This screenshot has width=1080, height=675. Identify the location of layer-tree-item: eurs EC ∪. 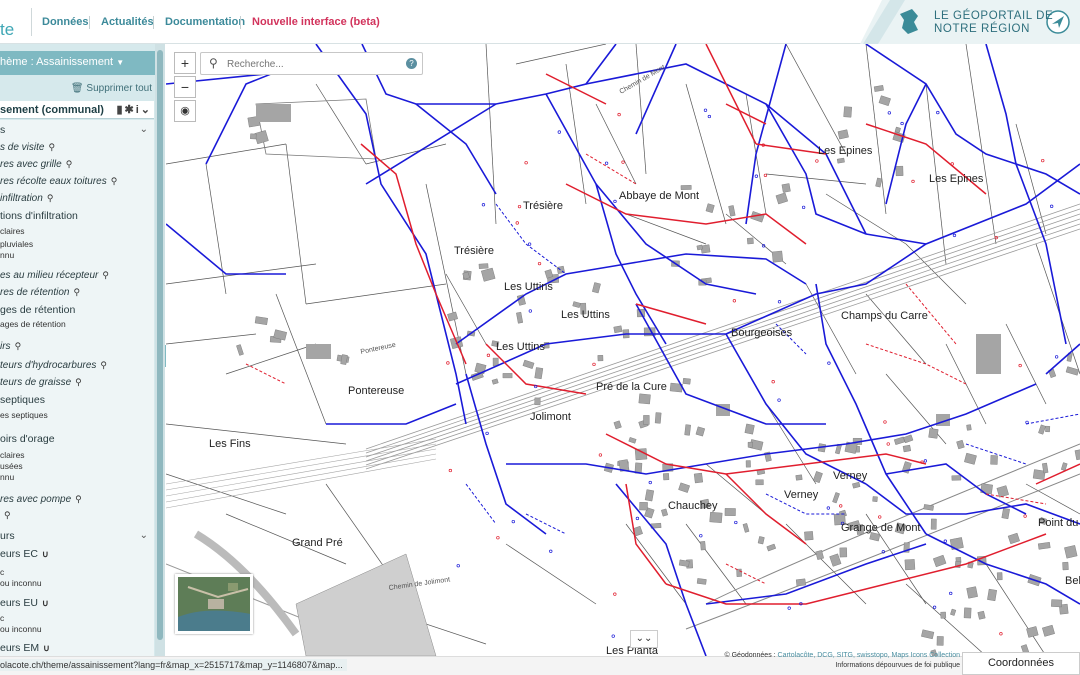
(24, 554).